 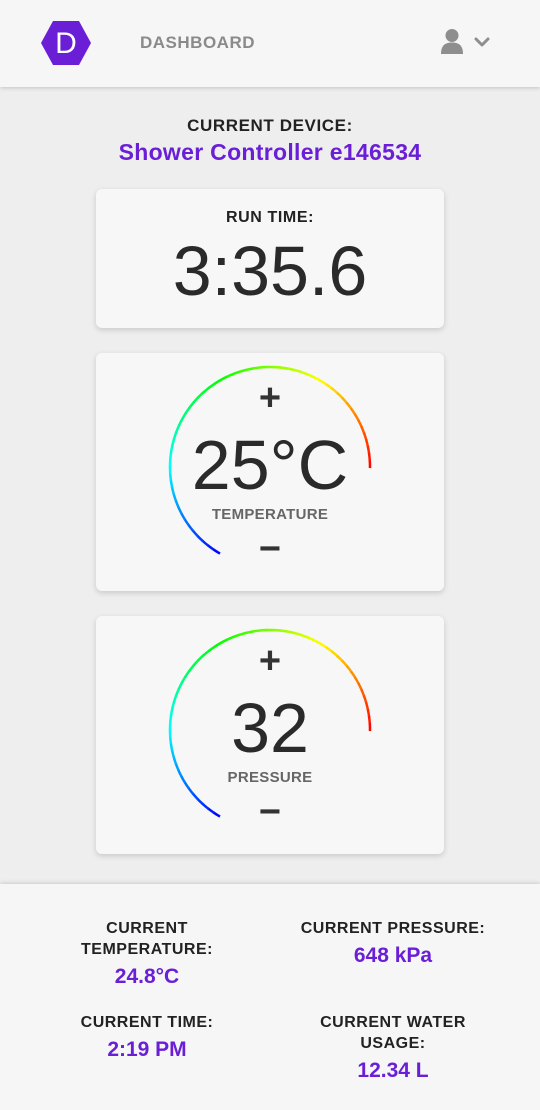 I want to click on pressure-decrease-button: −, so click(x=270, y=812).